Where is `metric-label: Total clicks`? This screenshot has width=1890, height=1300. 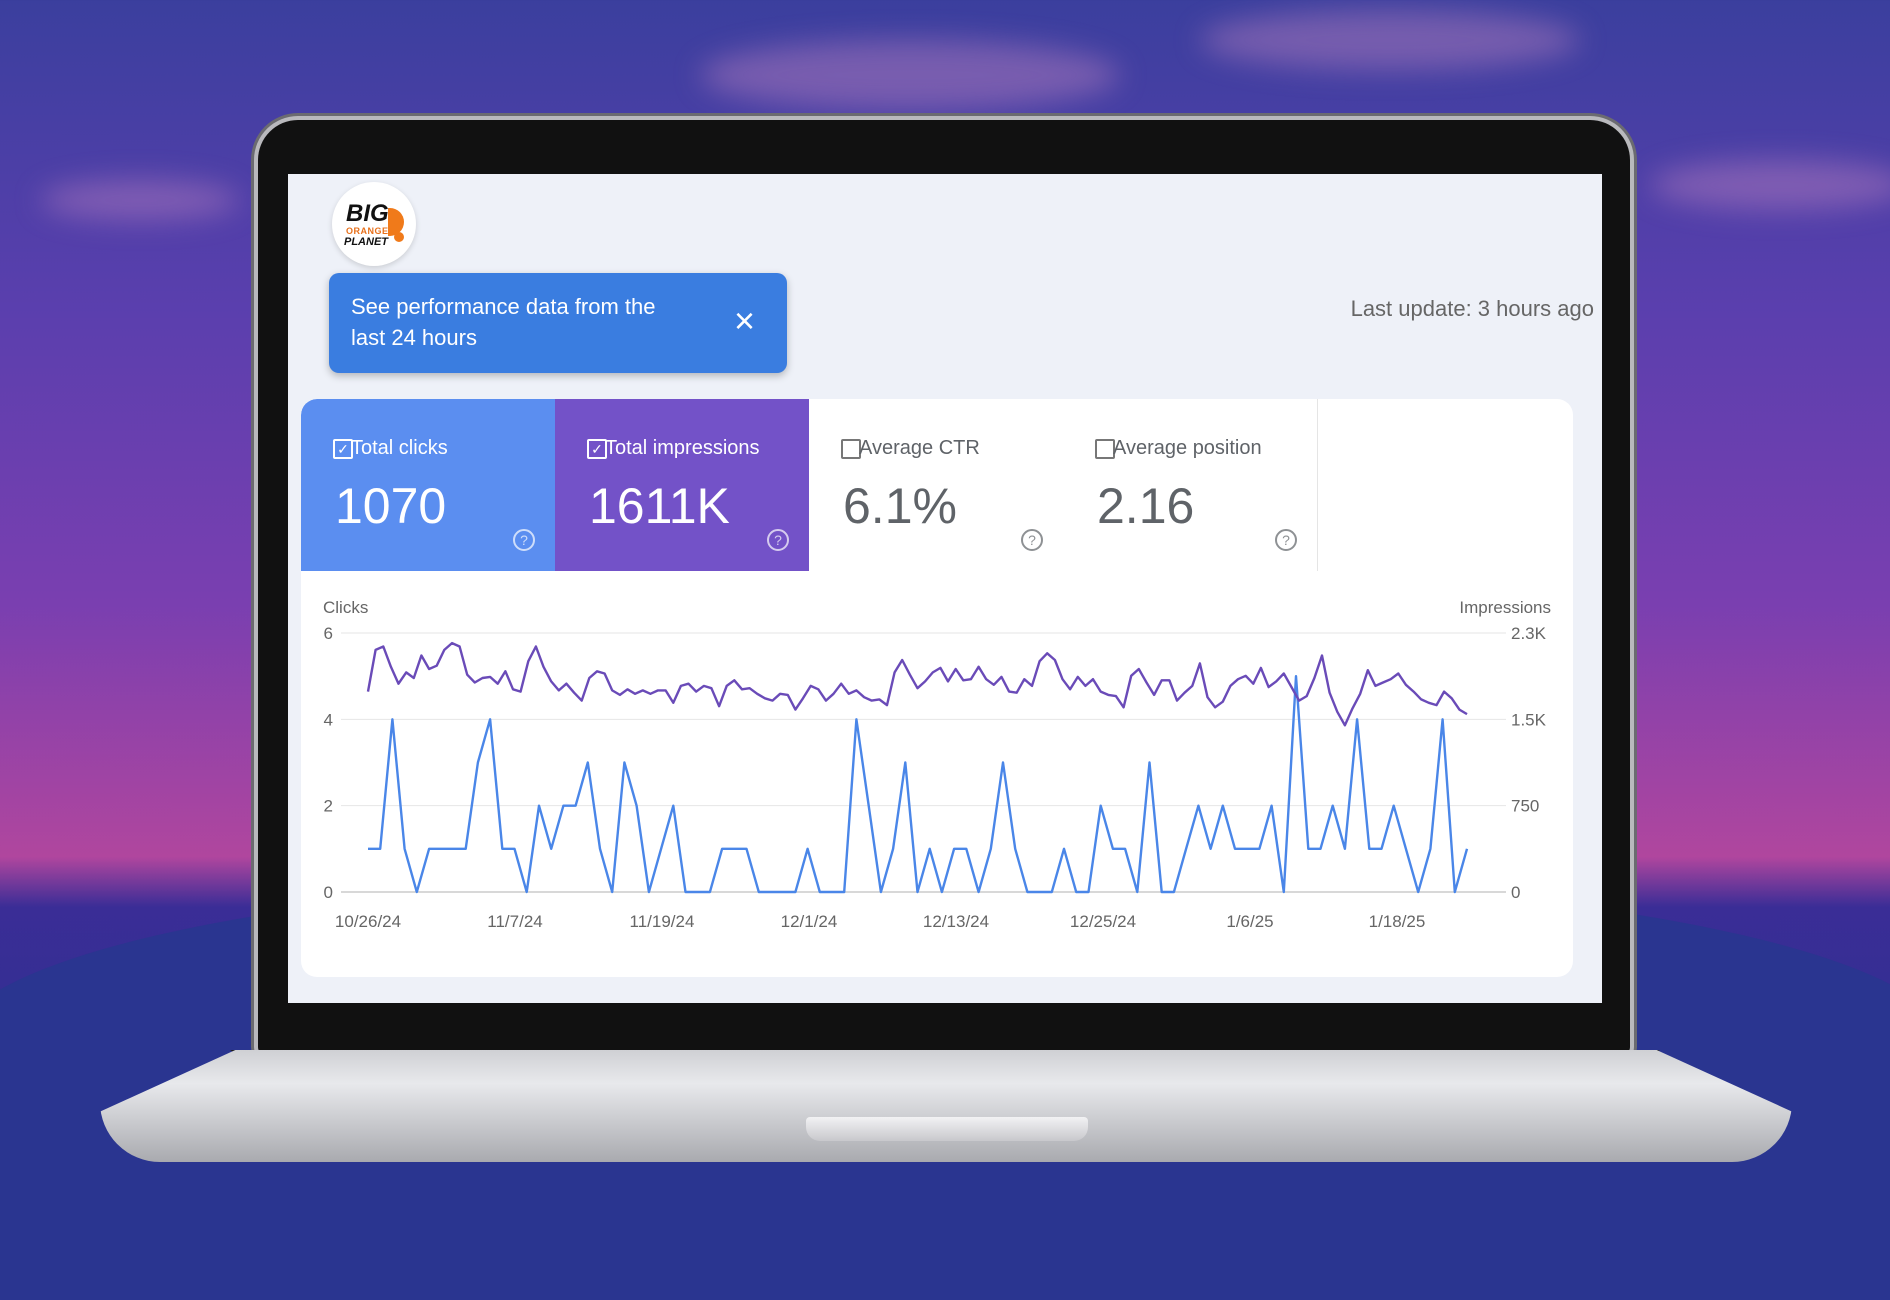 metric-label: Total clicks is located at coordinates (399, 448).